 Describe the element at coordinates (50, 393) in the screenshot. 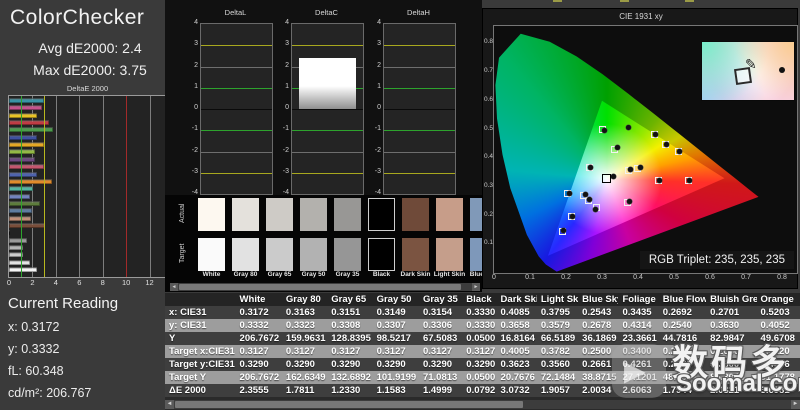

I see `reading-cdm2: cd/m²: 206.767` at that location.